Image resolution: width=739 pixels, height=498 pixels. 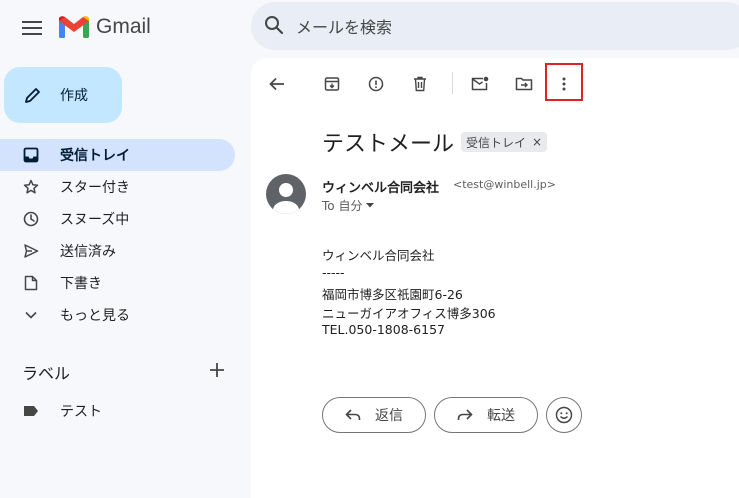 I want to click on alert-icon, so click(x=376, y=84).